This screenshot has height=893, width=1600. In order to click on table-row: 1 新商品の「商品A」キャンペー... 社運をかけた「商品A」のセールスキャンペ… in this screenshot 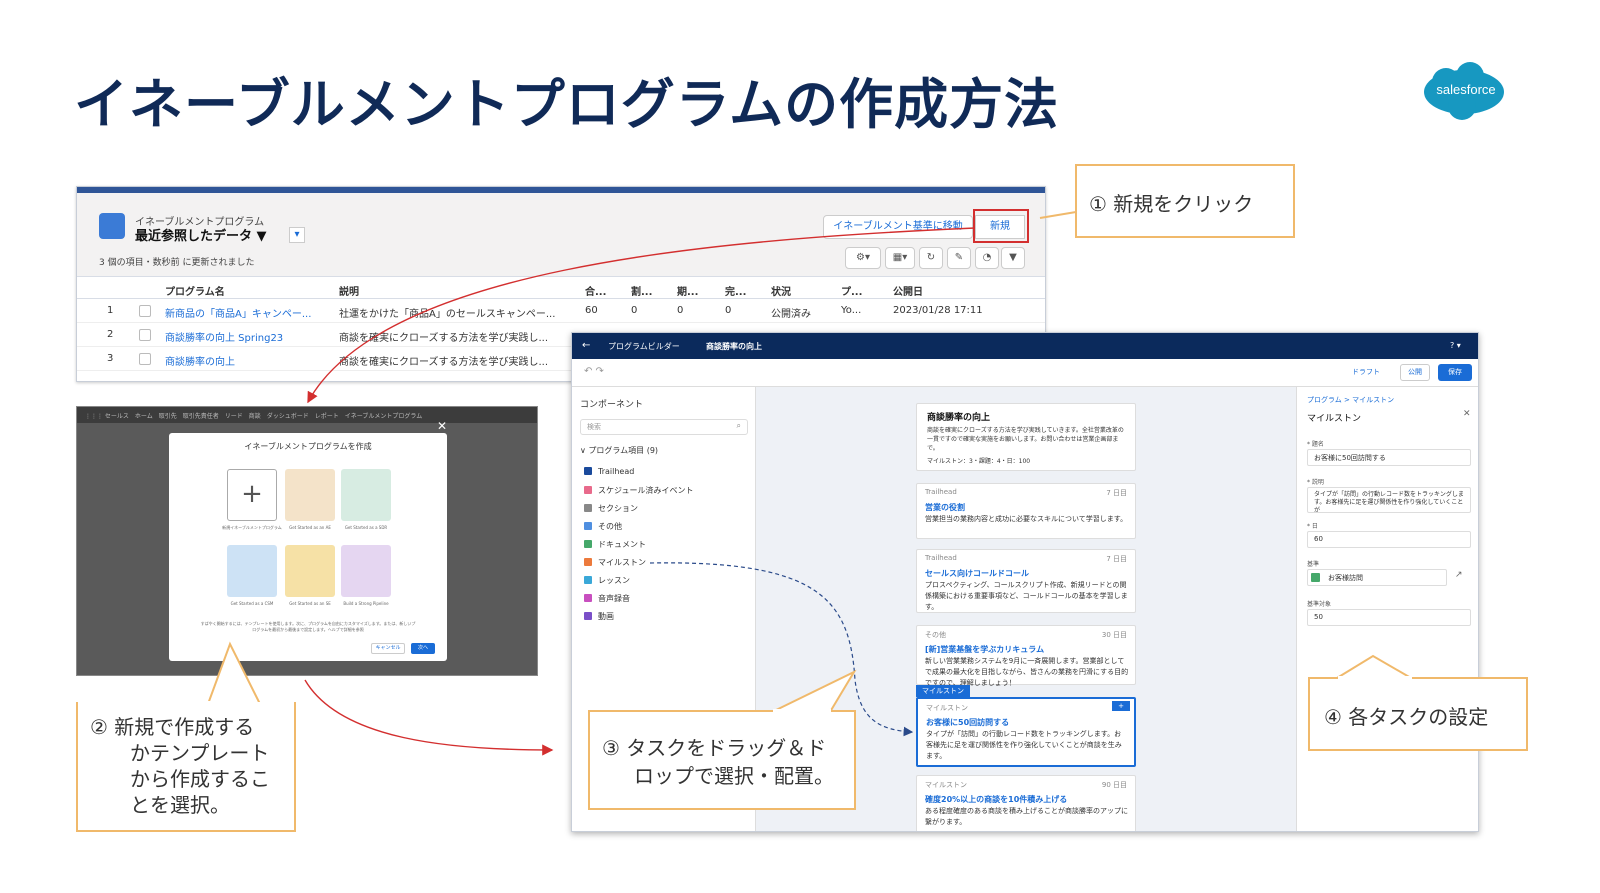, I will do `click(561, 311)`.